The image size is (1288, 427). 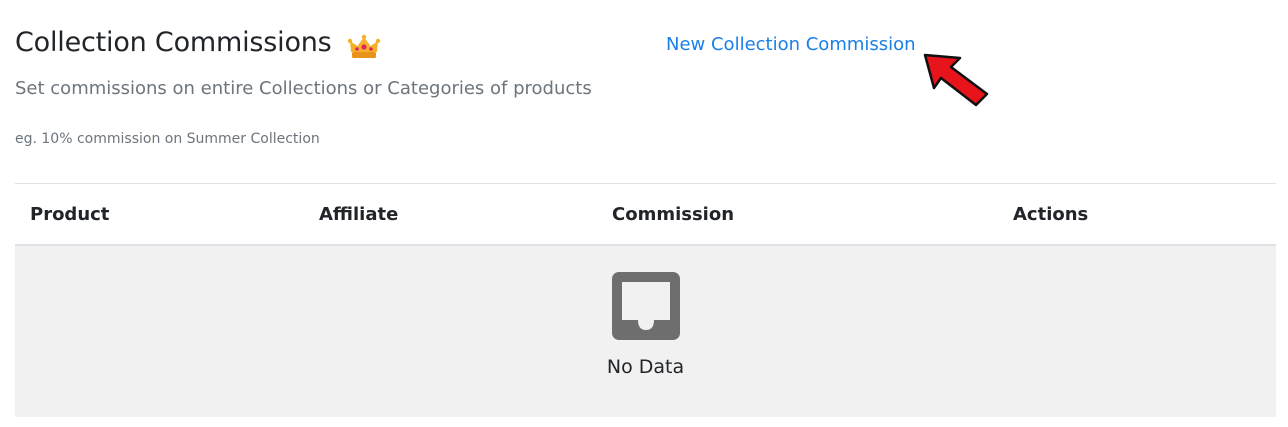 I want to click on crown-icon, so click(x=364, y=46).